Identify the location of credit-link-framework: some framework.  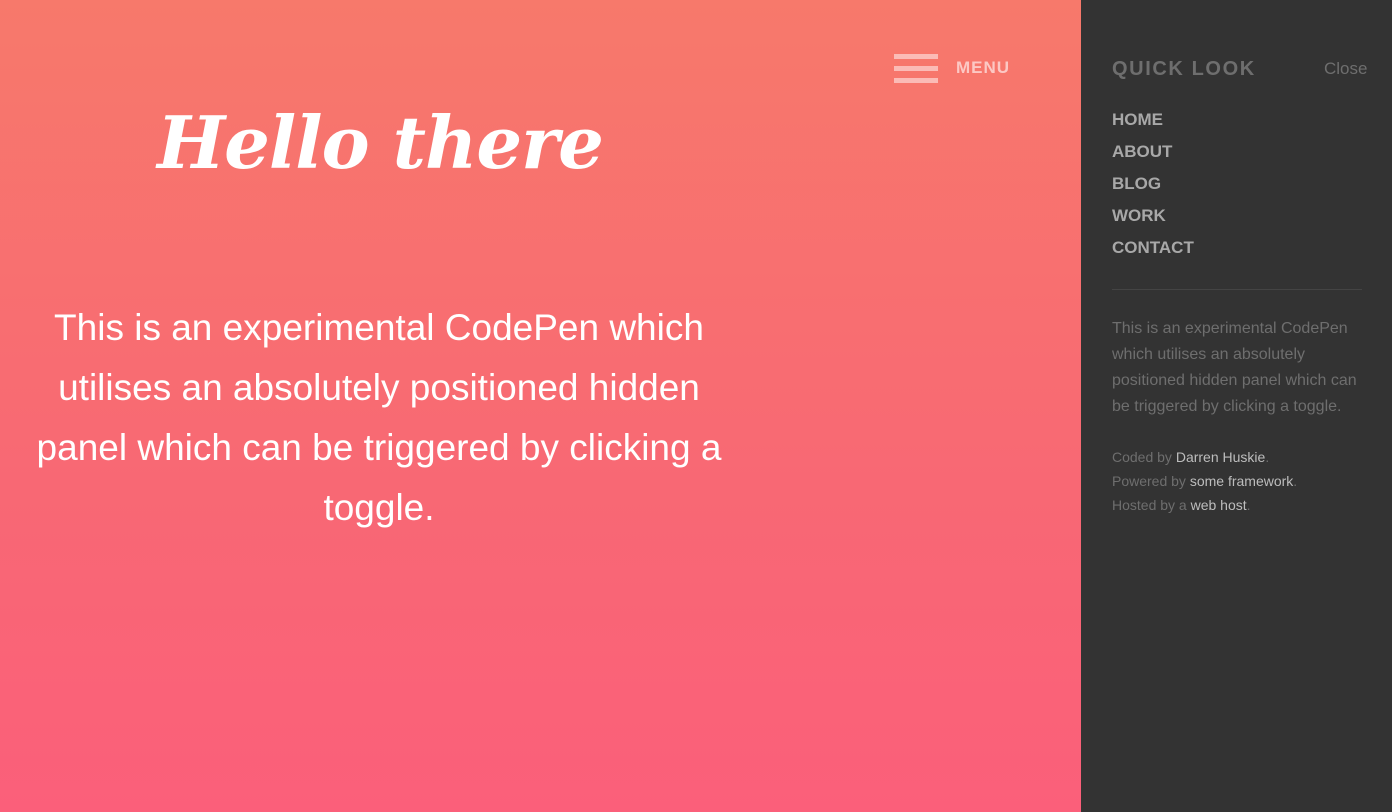
(1241, 481).